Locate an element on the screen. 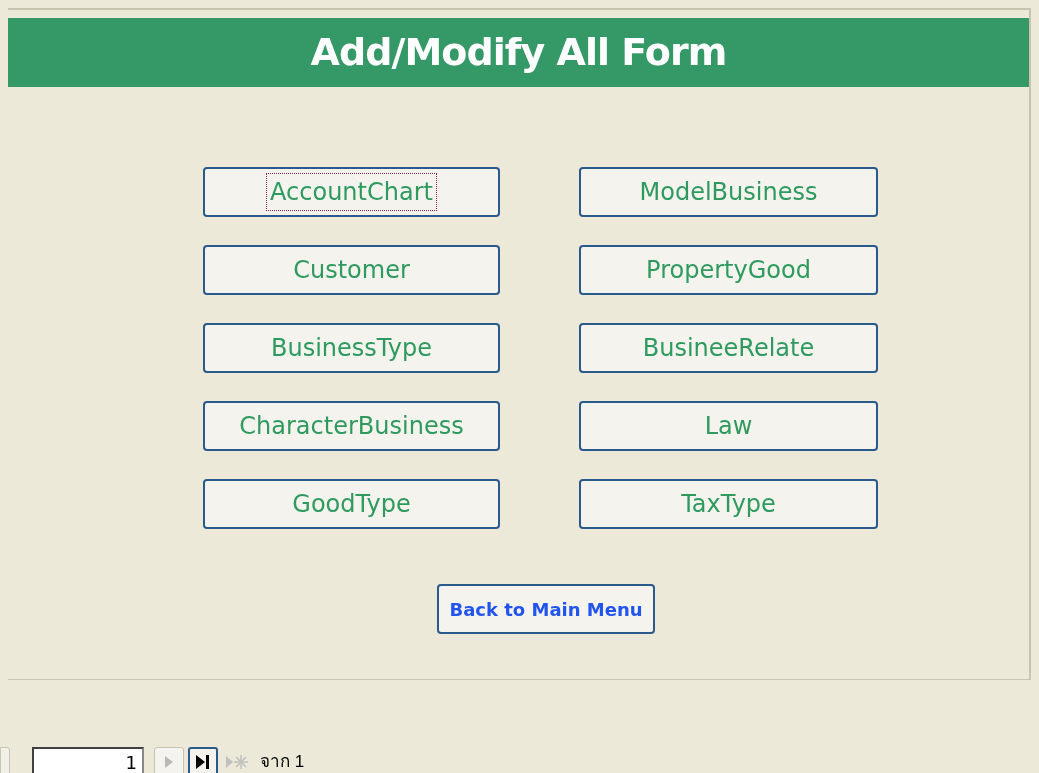  form-title: Add/Modify All Form is located at coordinates (518, 52).